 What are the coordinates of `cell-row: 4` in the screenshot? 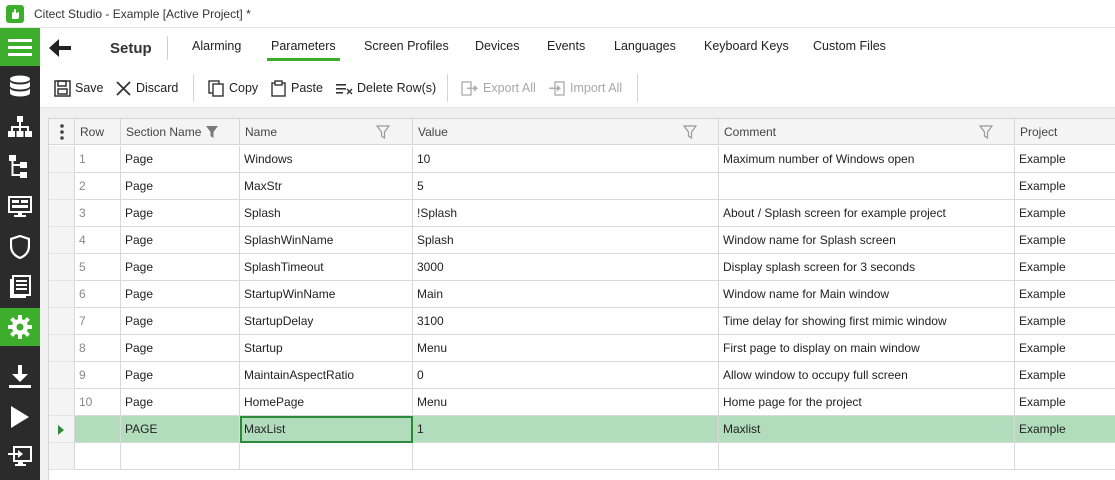 It's located at (98, 240).